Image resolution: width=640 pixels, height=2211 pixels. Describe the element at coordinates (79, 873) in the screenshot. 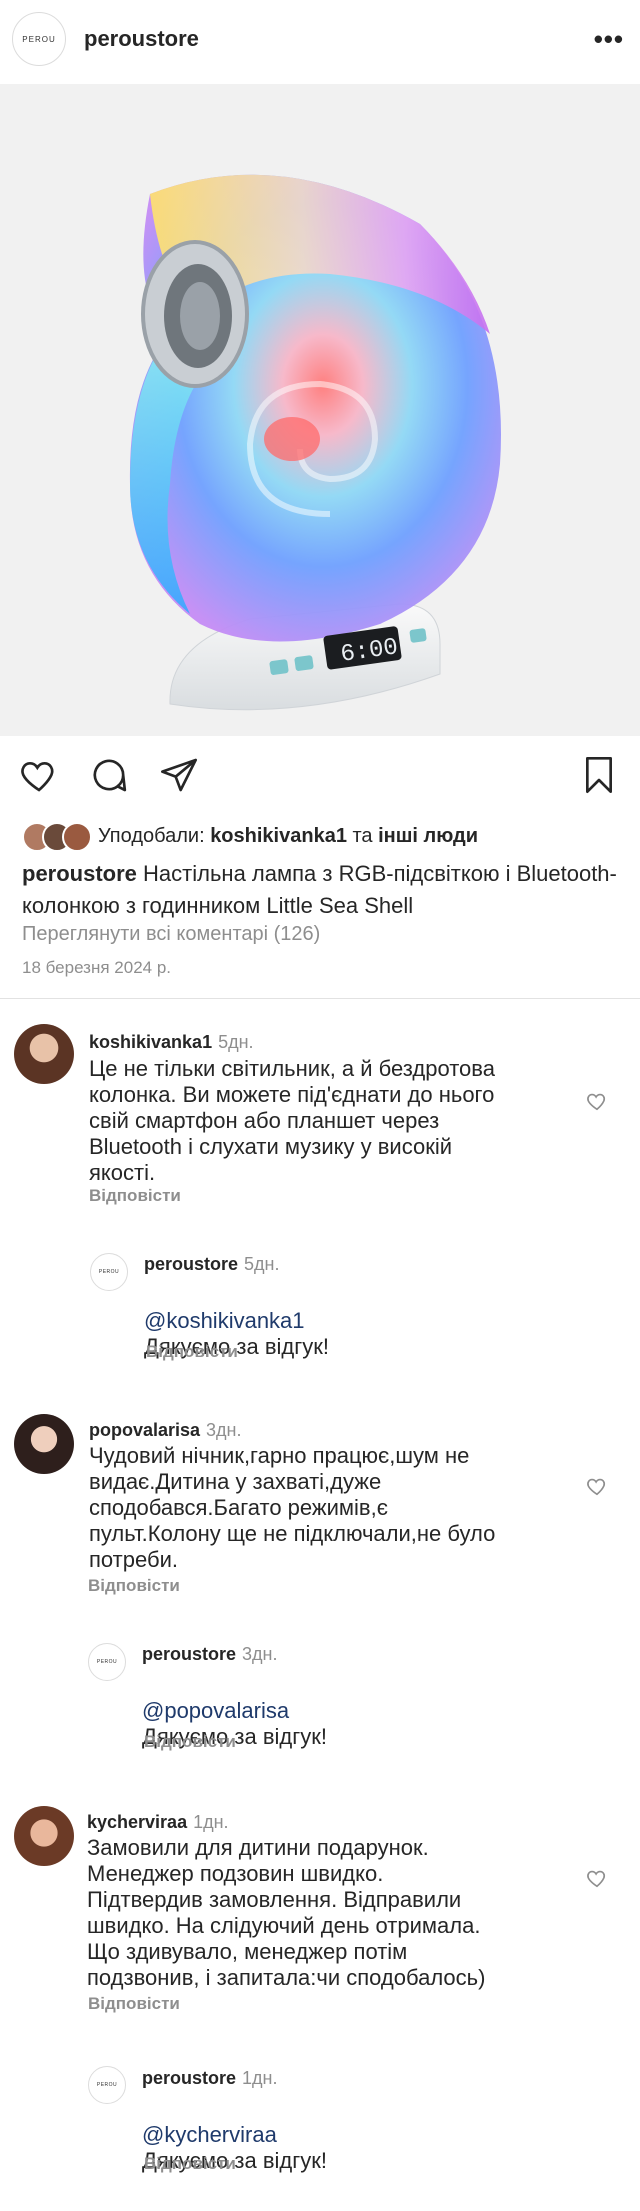

I see `caption-username: peroustore` at that location.